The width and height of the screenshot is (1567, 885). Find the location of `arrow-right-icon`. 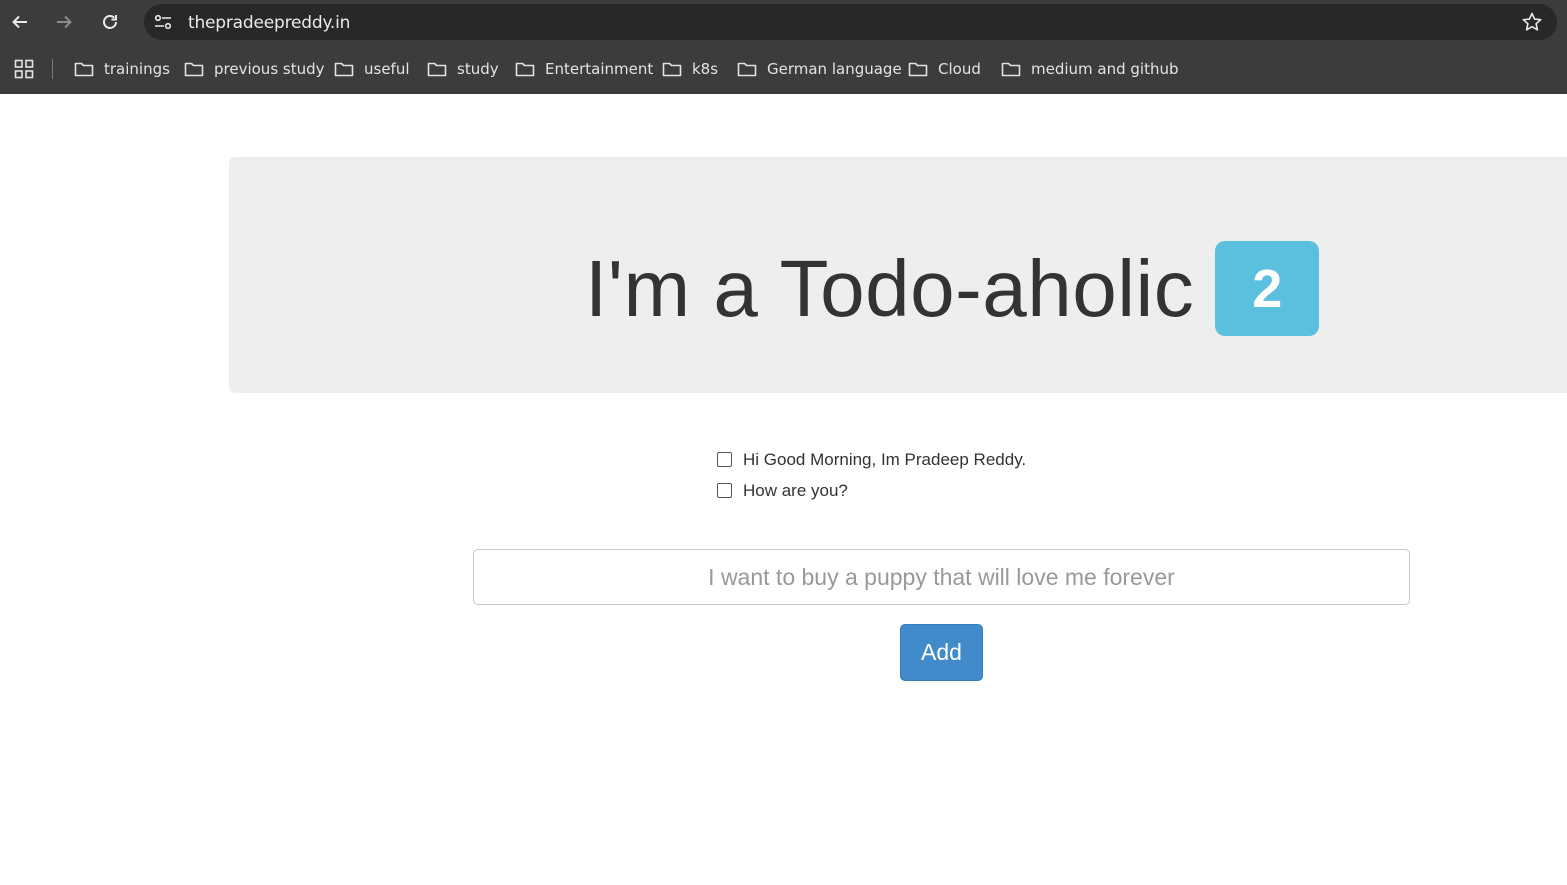

arrow-right-icon is located at coordinates (64, 22).